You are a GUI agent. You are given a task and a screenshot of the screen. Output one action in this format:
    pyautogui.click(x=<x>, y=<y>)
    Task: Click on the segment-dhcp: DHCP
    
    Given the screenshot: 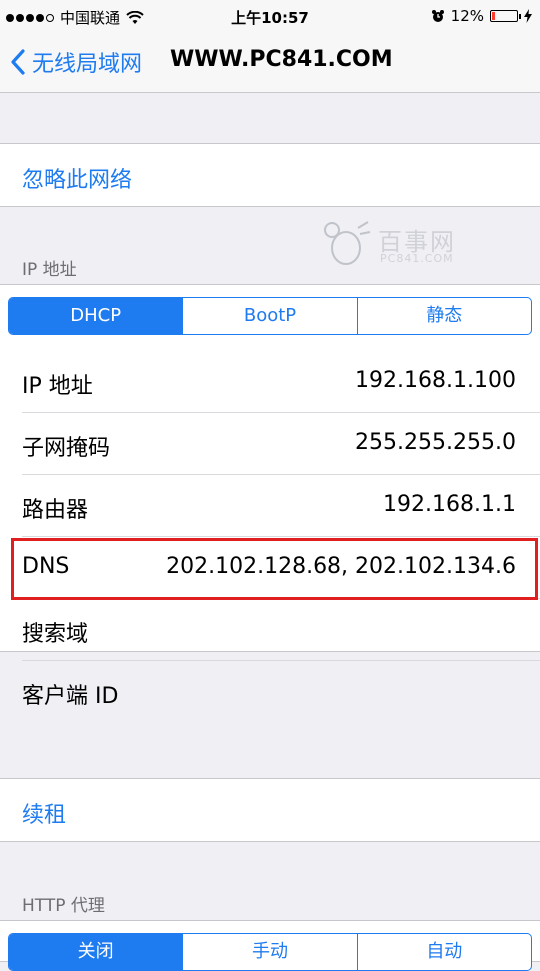 What is the action you would take?
    pyautogui.click(x=96, y=316)
    